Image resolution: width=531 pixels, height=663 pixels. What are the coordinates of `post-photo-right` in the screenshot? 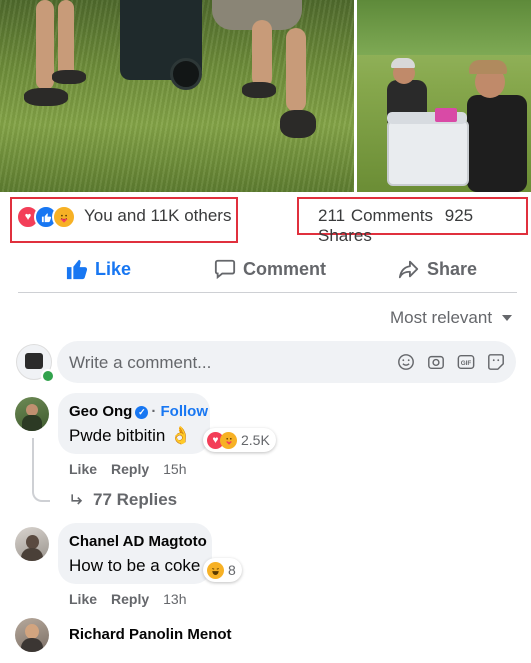 It's located at (444, 96).